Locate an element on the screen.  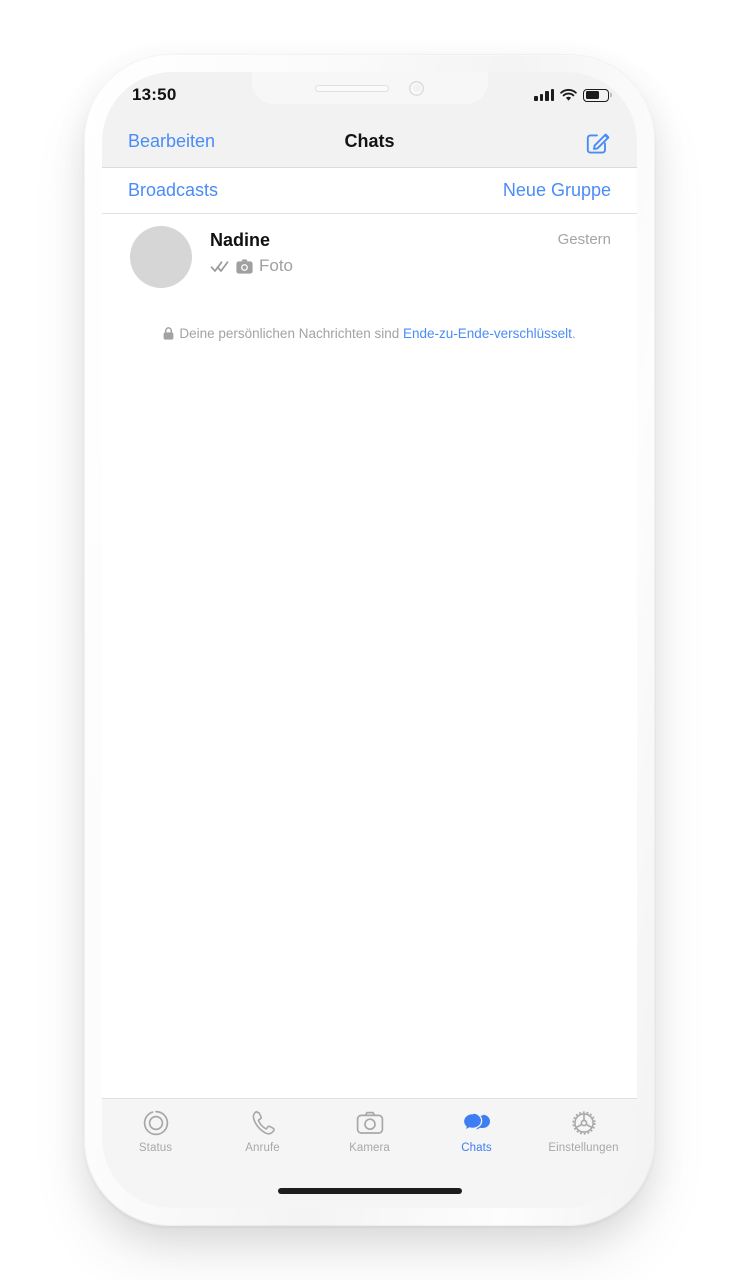
avatar is located at coordinates (161, 257).